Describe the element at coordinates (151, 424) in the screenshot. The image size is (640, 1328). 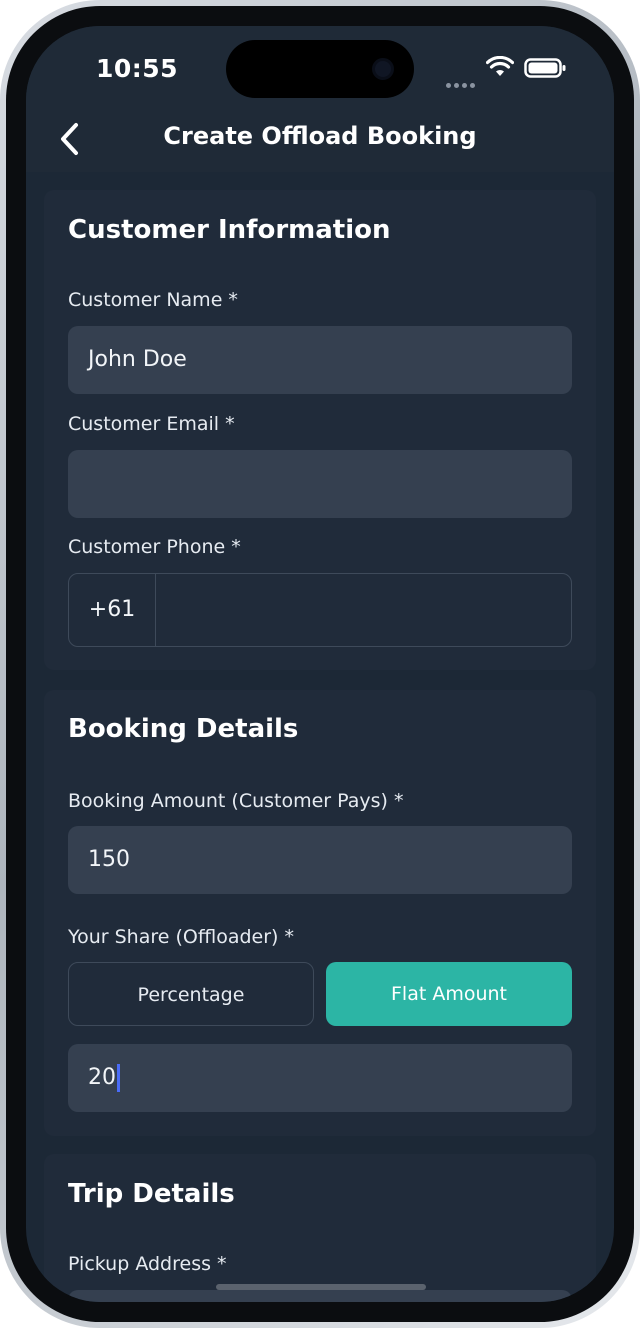
I see `customer-email-label: Customer Email *` at that location.